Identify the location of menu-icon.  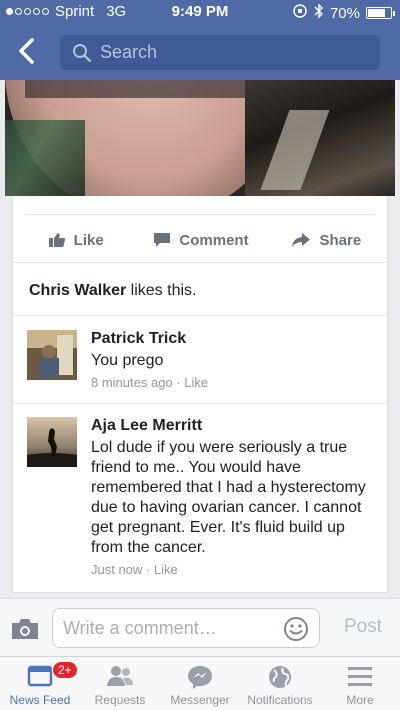
(360, 677).